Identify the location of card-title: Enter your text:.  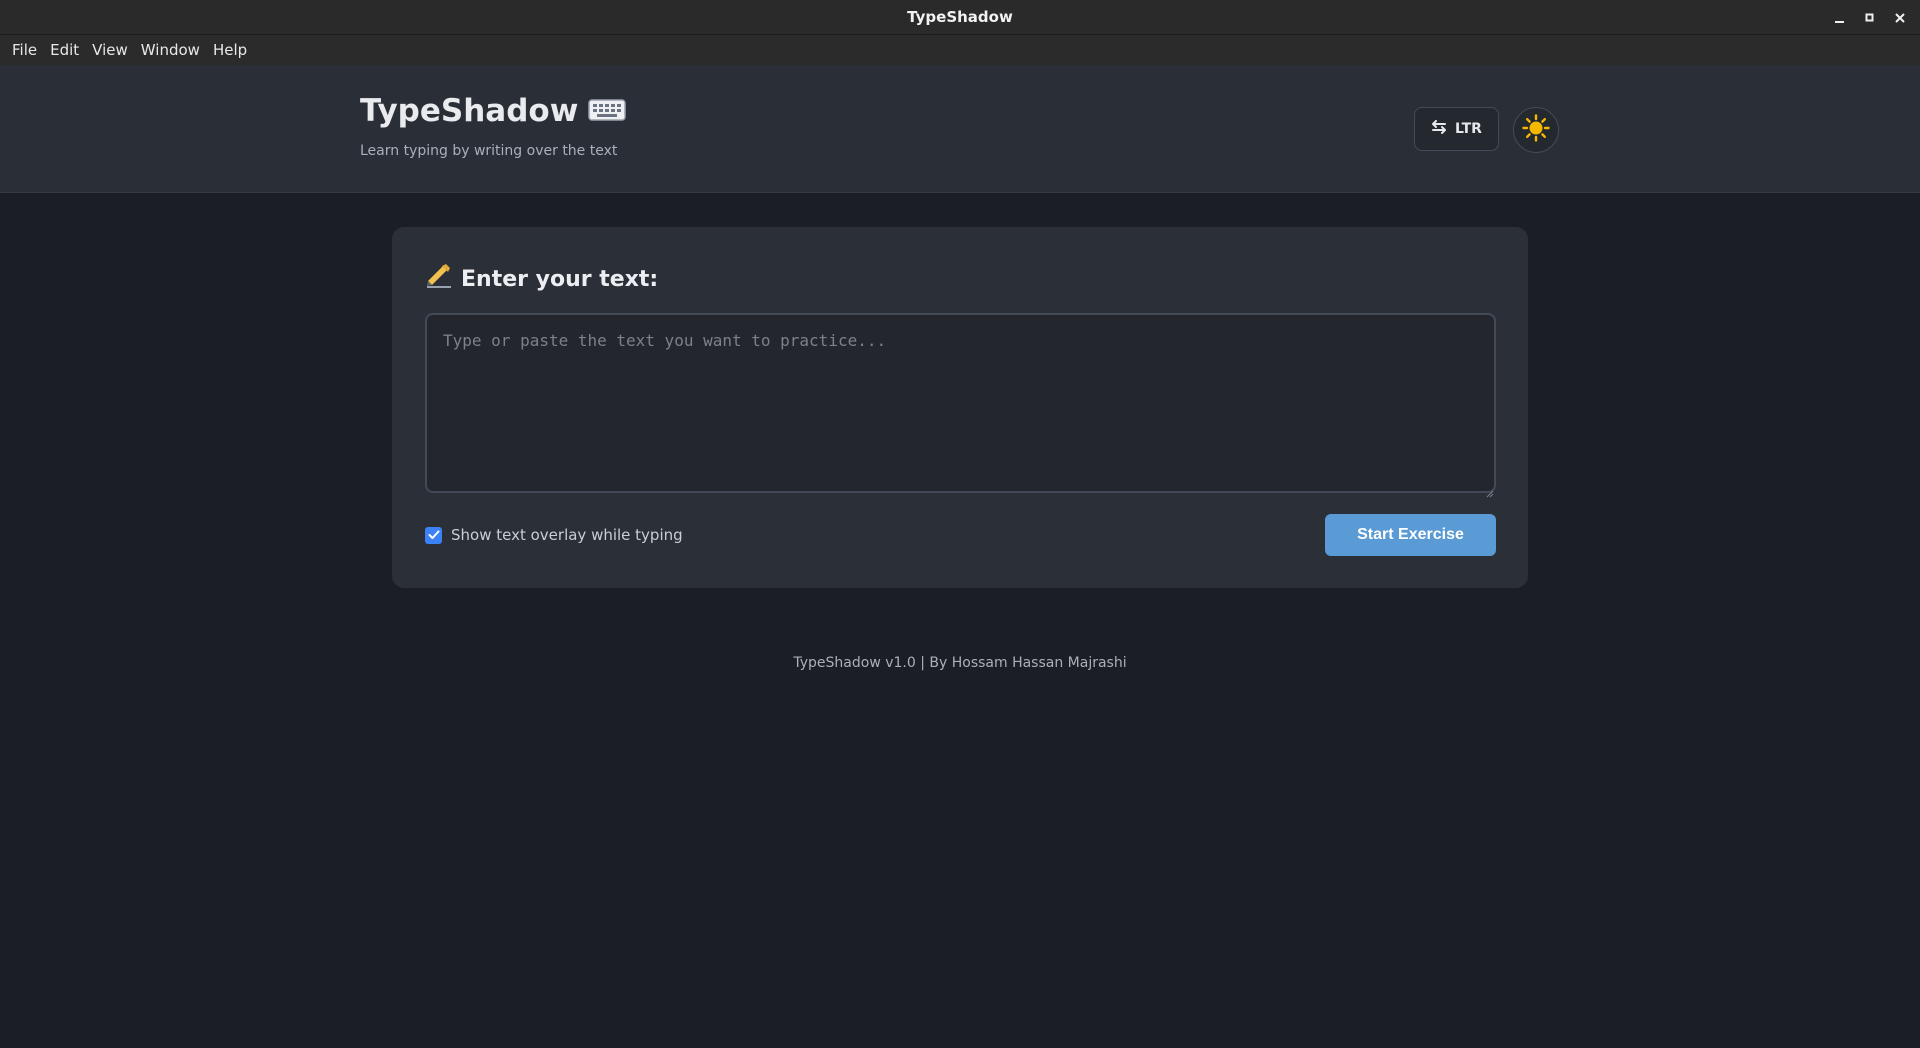
(541, 279).